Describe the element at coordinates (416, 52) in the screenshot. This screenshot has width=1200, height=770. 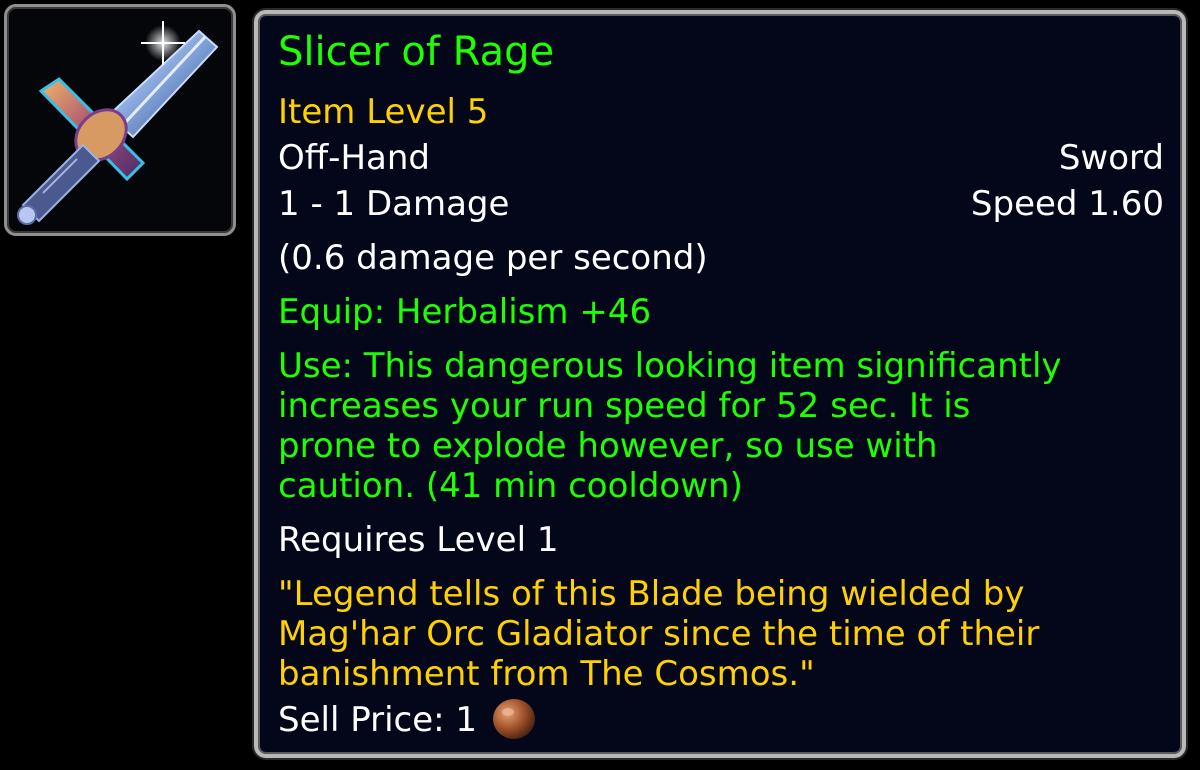
I see `item-name: Slicer of Rage` at that location.